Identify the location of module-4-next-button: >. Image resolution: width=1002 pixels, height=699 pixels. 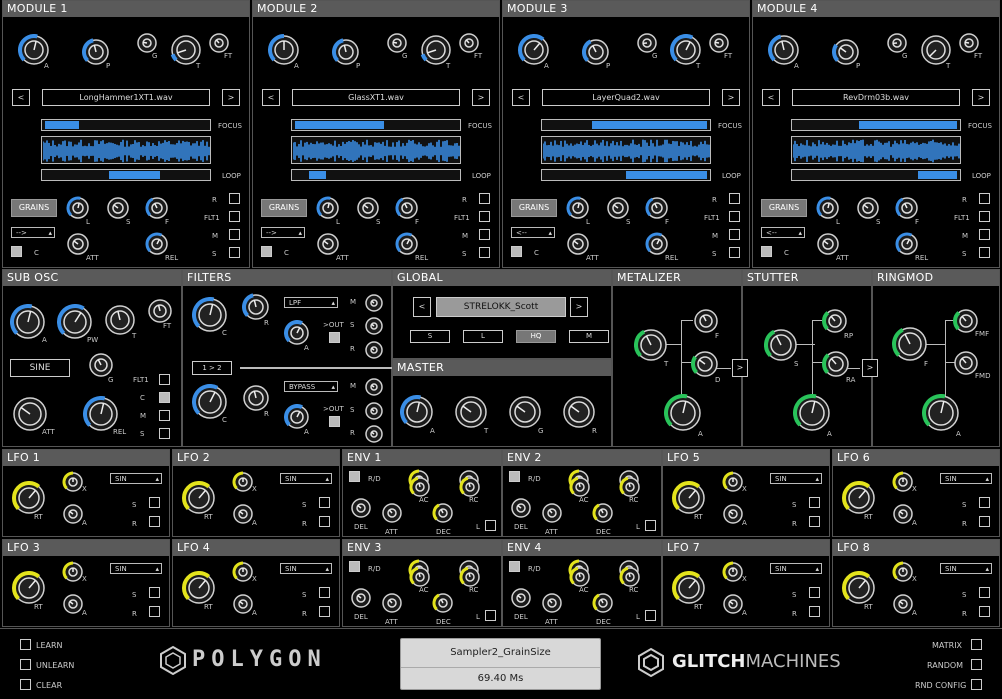
(981, 97).